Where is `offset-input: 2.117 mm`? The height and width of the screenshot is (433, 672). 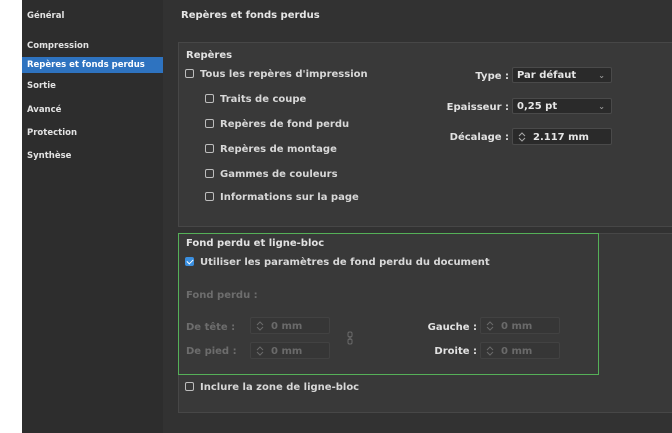 offset-input: 2.117 mm is located at coordinates (562, 136).